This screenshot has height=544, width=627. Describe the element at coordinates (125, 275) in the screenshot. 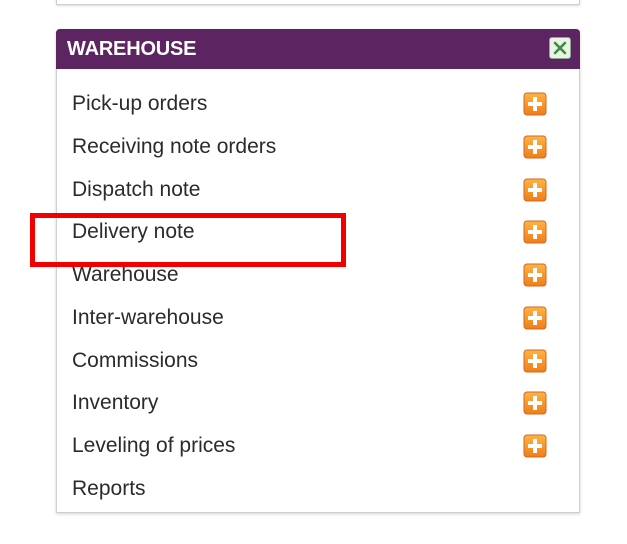

I see `menu-item-label: Warehouse` at that location.